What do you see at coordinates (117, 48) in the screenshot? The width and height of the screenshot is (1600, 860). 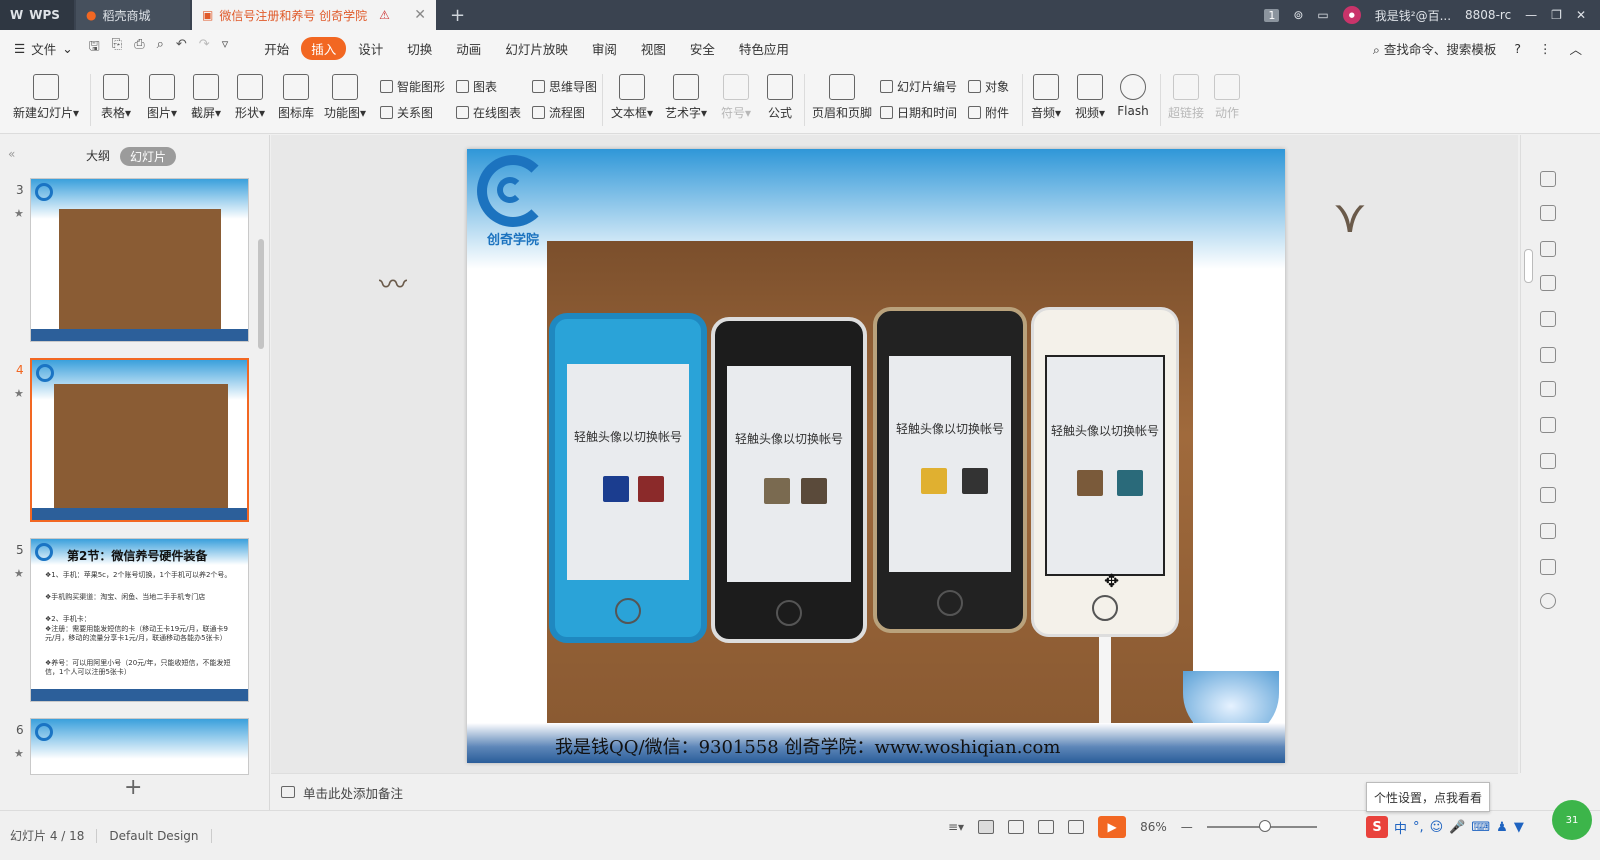 I see `format-painter-icon: ⎘` at bounding box center [117, 48].